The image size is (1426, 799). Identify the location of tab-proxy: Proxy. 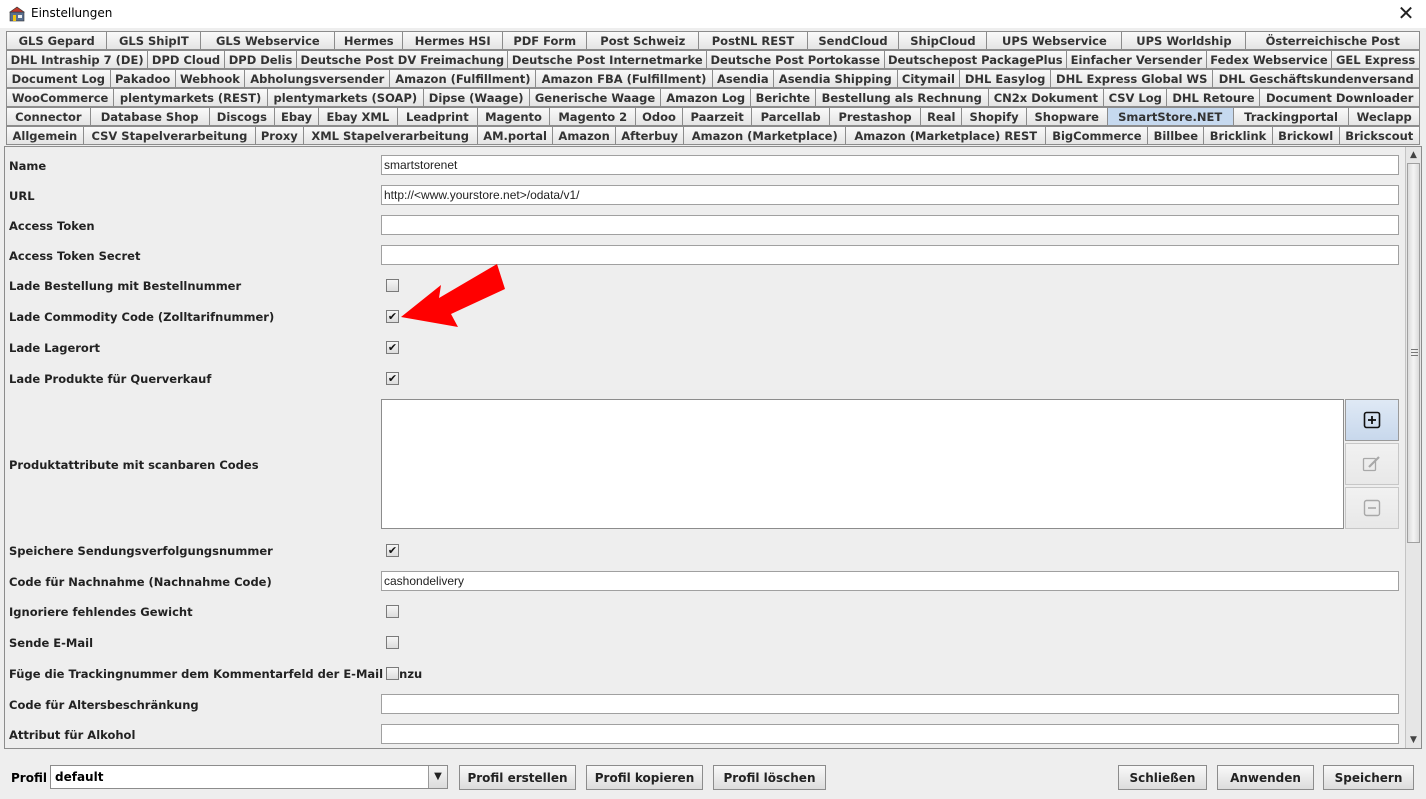
(279, 135).